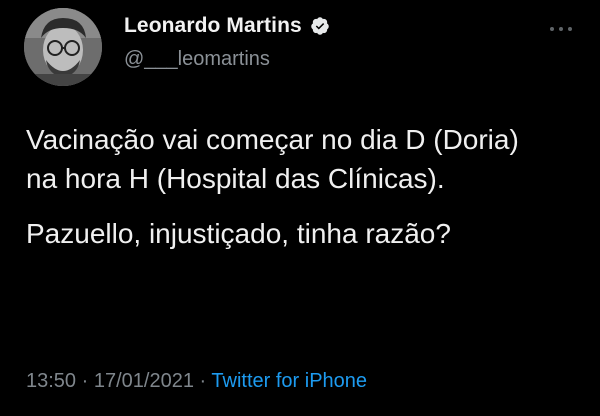  I want to click on tweet-source-link: Twitter for iPhone, so click(289, 381).